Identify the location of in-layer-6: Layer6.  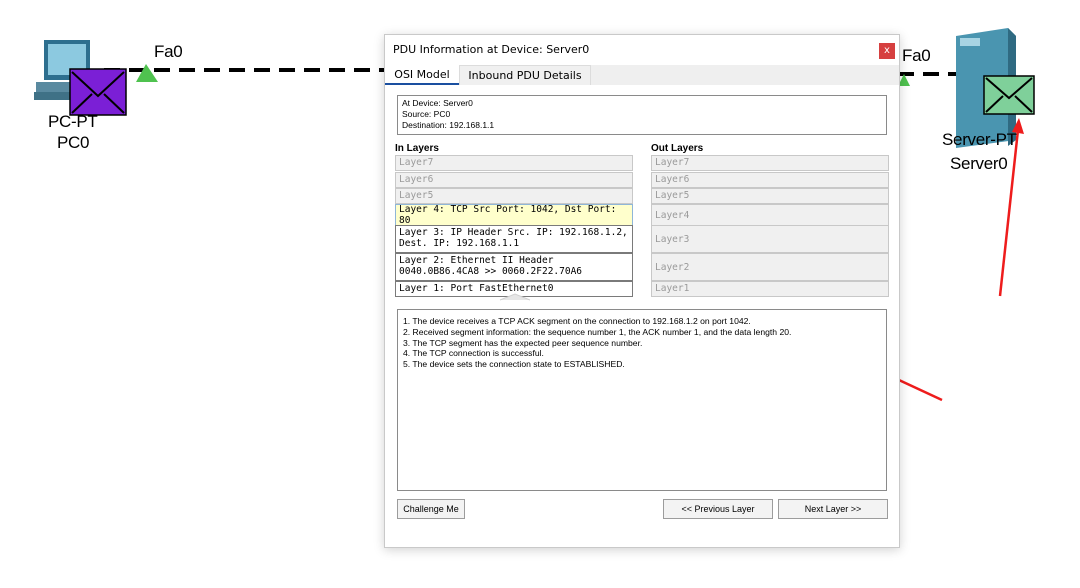
(514, 180).